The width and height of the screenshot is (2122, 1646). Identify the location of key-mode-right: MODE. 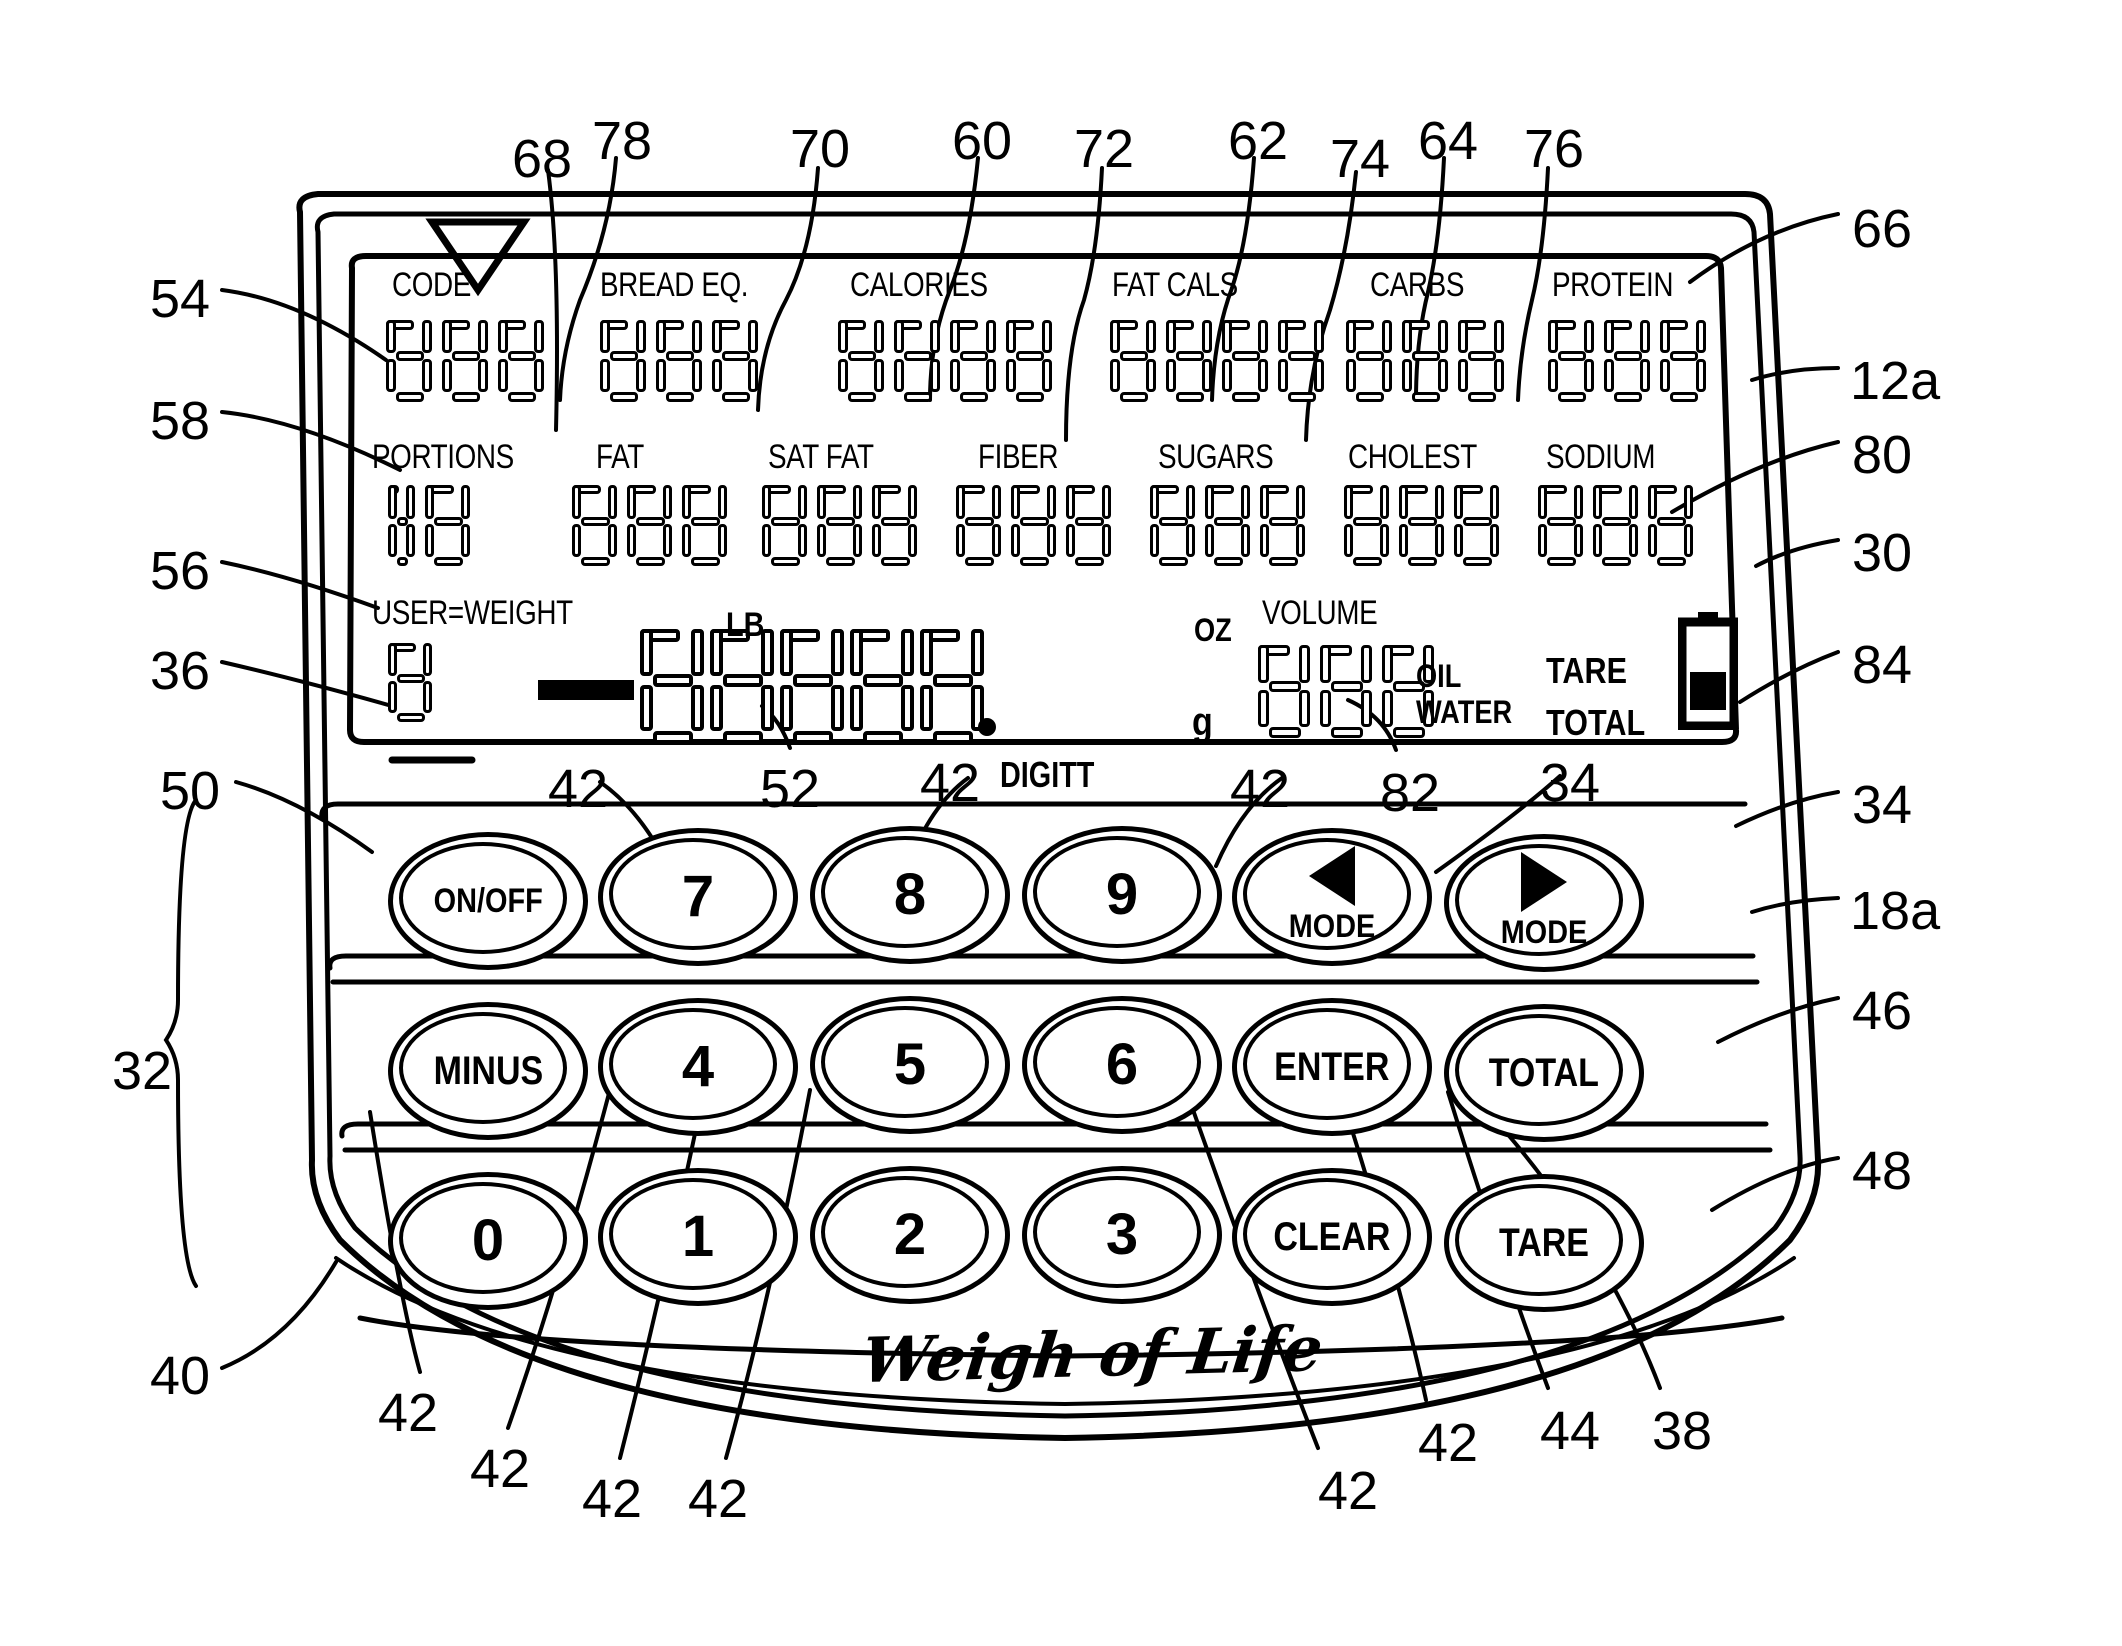
(1544, 903).